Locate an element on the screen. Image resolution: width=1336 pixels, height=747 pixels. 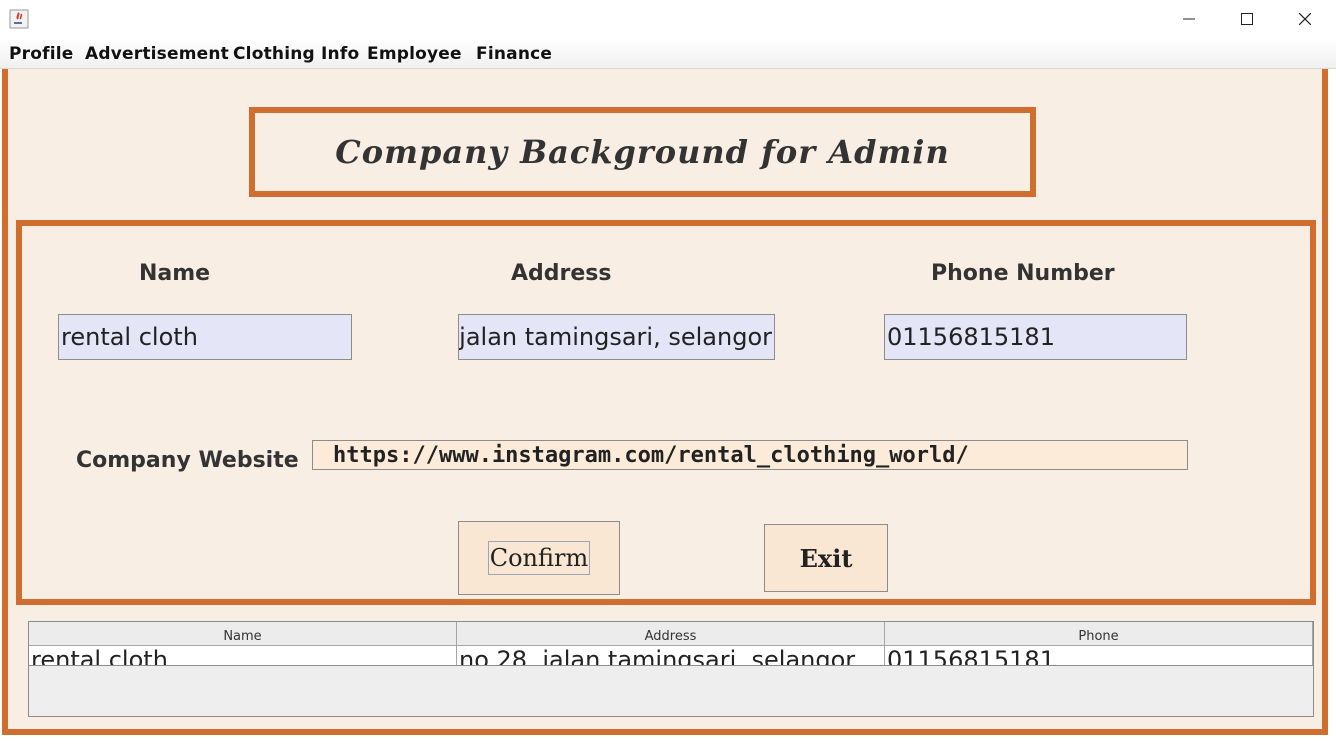
phone-label: Phone Number is located at coordinates (1023, 273).